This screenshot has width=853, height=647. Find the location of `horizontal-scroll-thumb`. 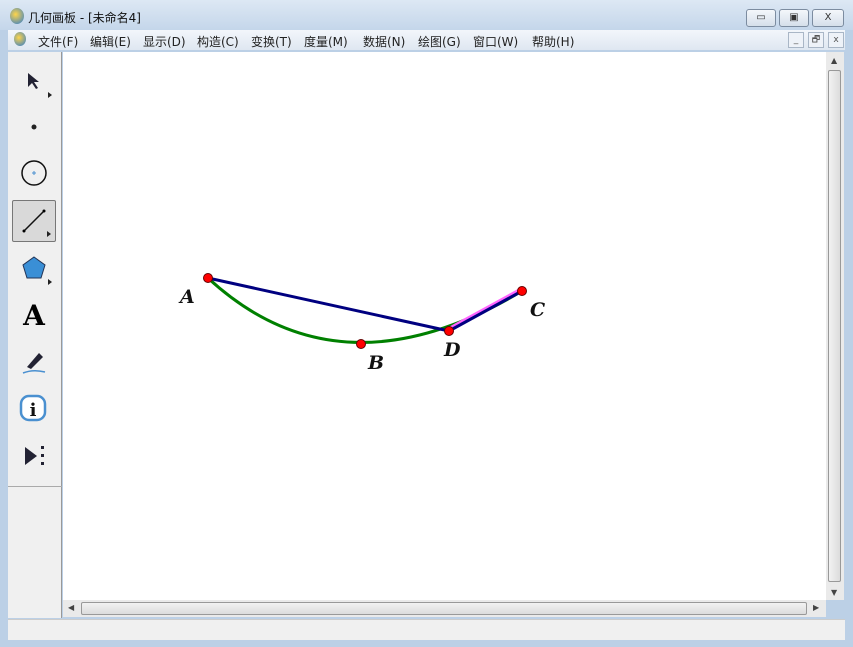

horizontal-scroll-thumb is located at coordinates (444, 608).